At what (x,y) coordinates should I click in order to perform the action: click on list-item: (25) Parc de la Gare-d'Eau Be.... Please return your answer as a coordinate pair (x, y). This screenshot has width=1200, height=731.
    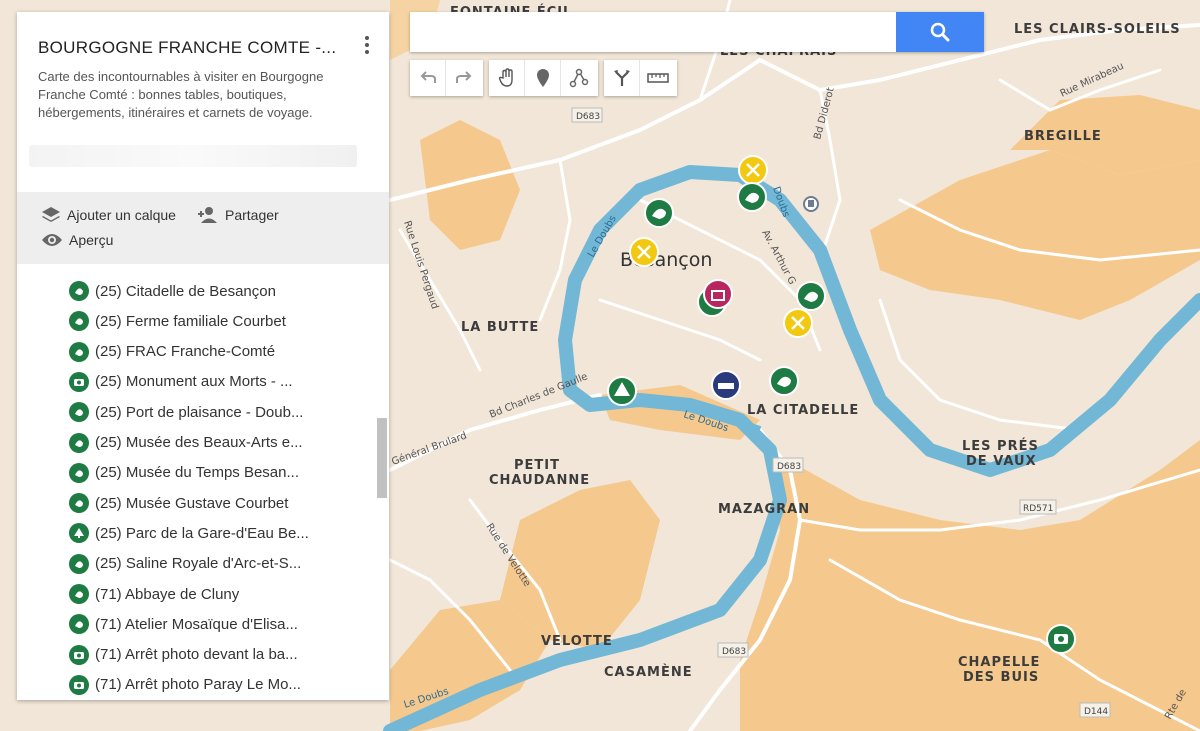
    Looking at the image, I should click on (189, 533).